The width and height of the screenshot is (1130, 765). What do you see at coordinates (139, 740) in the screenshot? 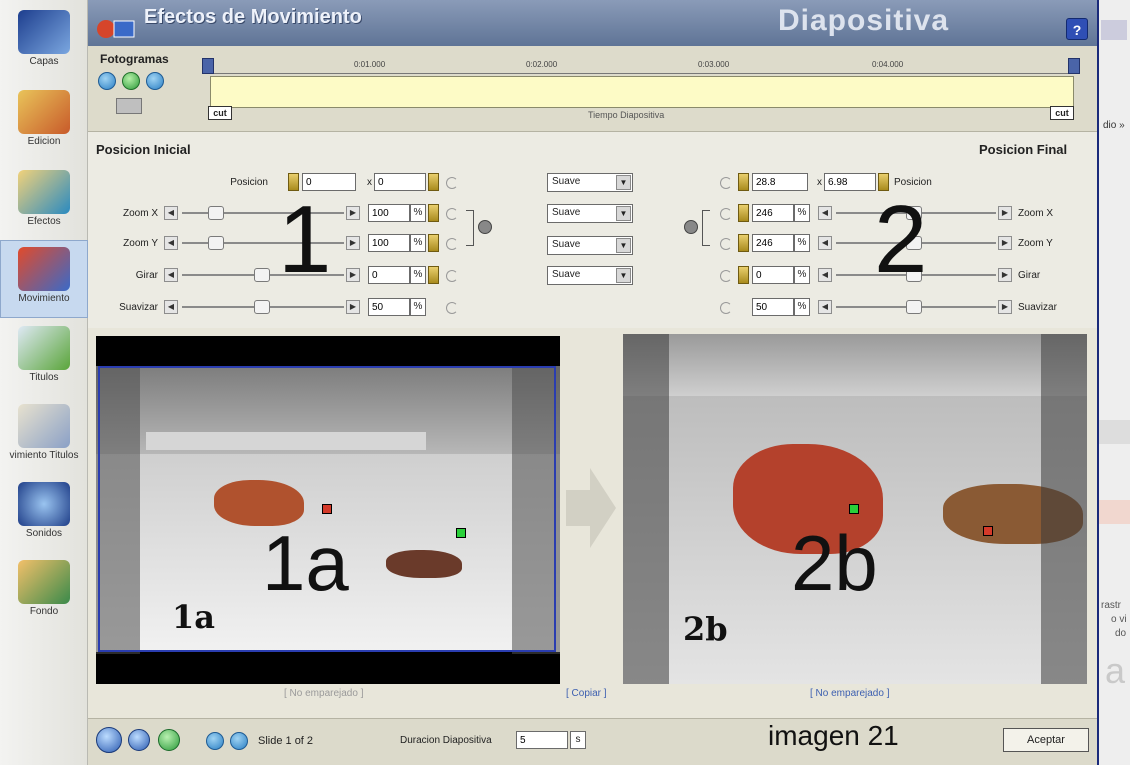
I see `zoom-in-icon` at bounding box center [139, 740].